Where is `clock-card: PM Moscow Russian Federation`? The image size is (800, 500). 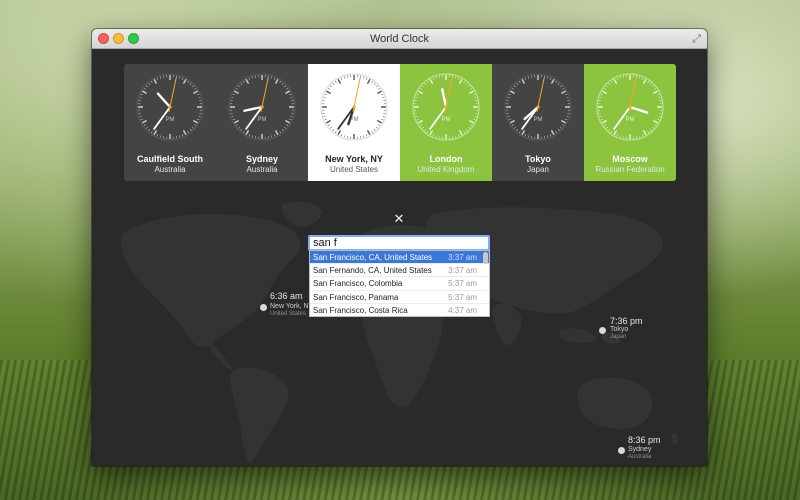 clock-card: PM Moscow Russian Federation is located at coordinates (630, 122).